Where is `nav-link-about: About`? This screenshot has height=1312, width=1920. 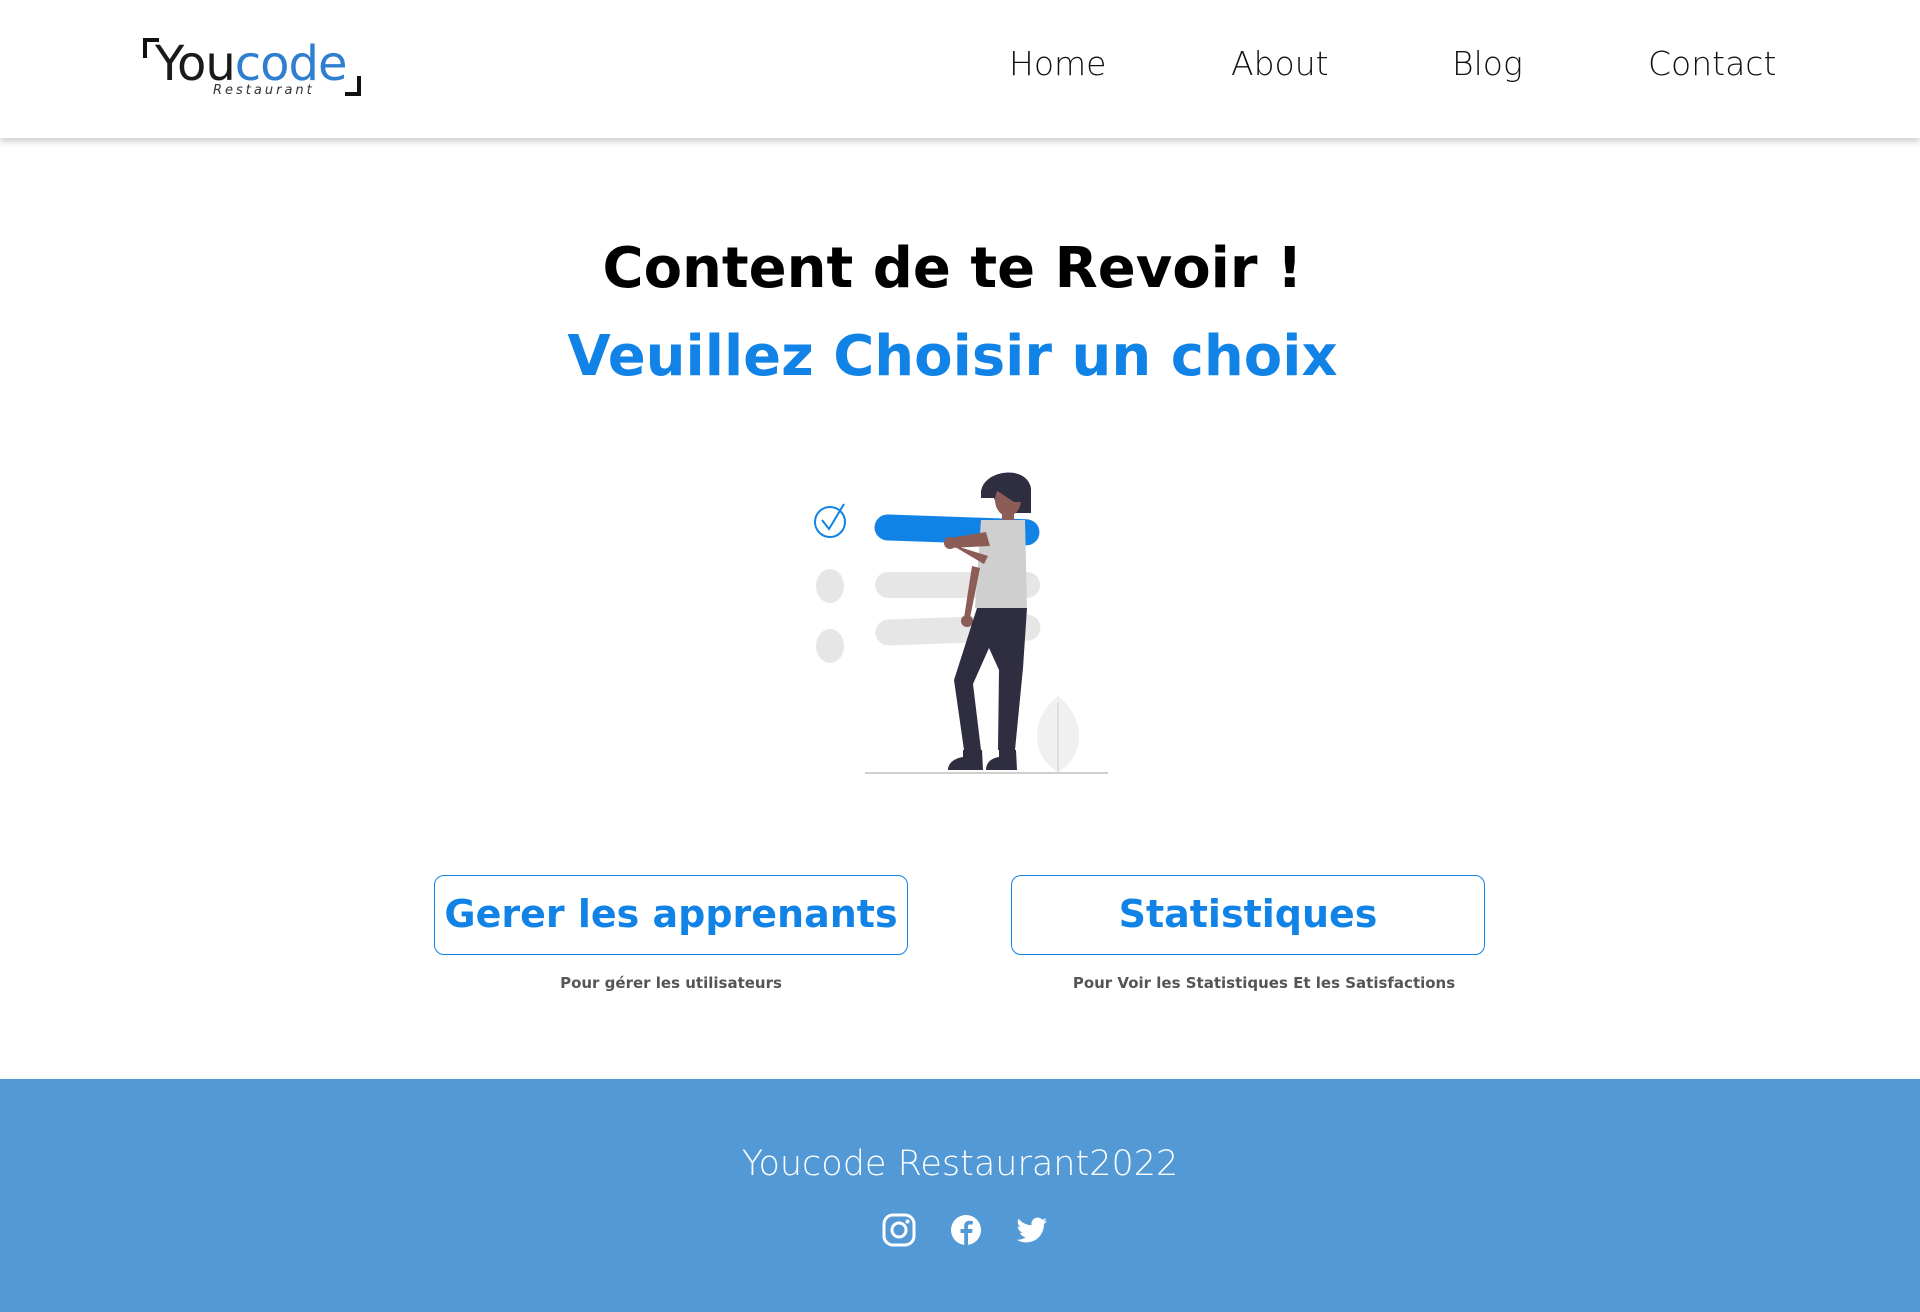 nav-link-about: About is located at coordinates (1280, 63).